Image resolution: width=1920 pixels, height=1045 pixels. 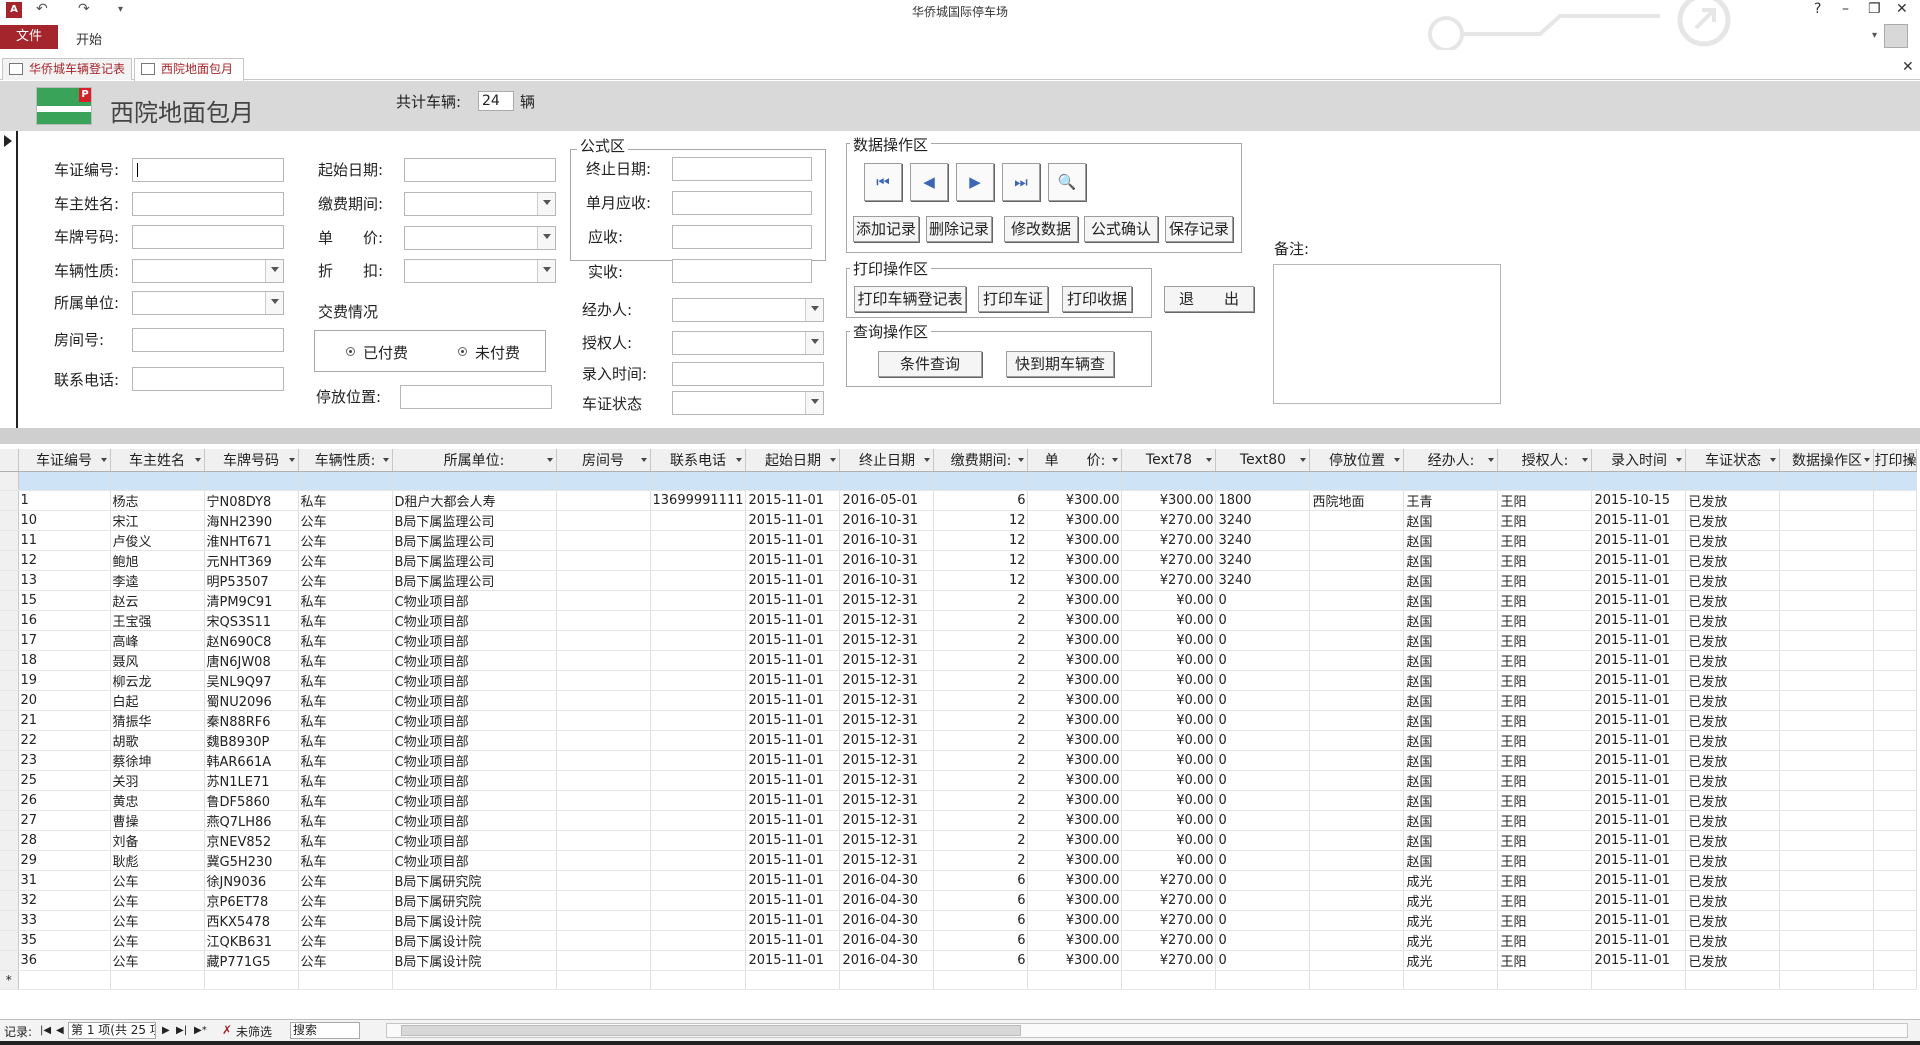 I want to click on received-input, so click(x=742, y=271).